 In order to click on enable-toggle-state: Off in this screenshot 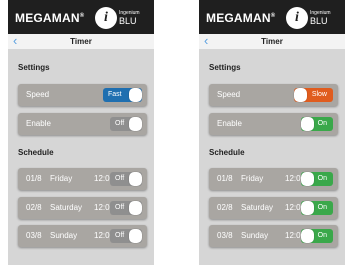, I will do `click(120, 123)`.